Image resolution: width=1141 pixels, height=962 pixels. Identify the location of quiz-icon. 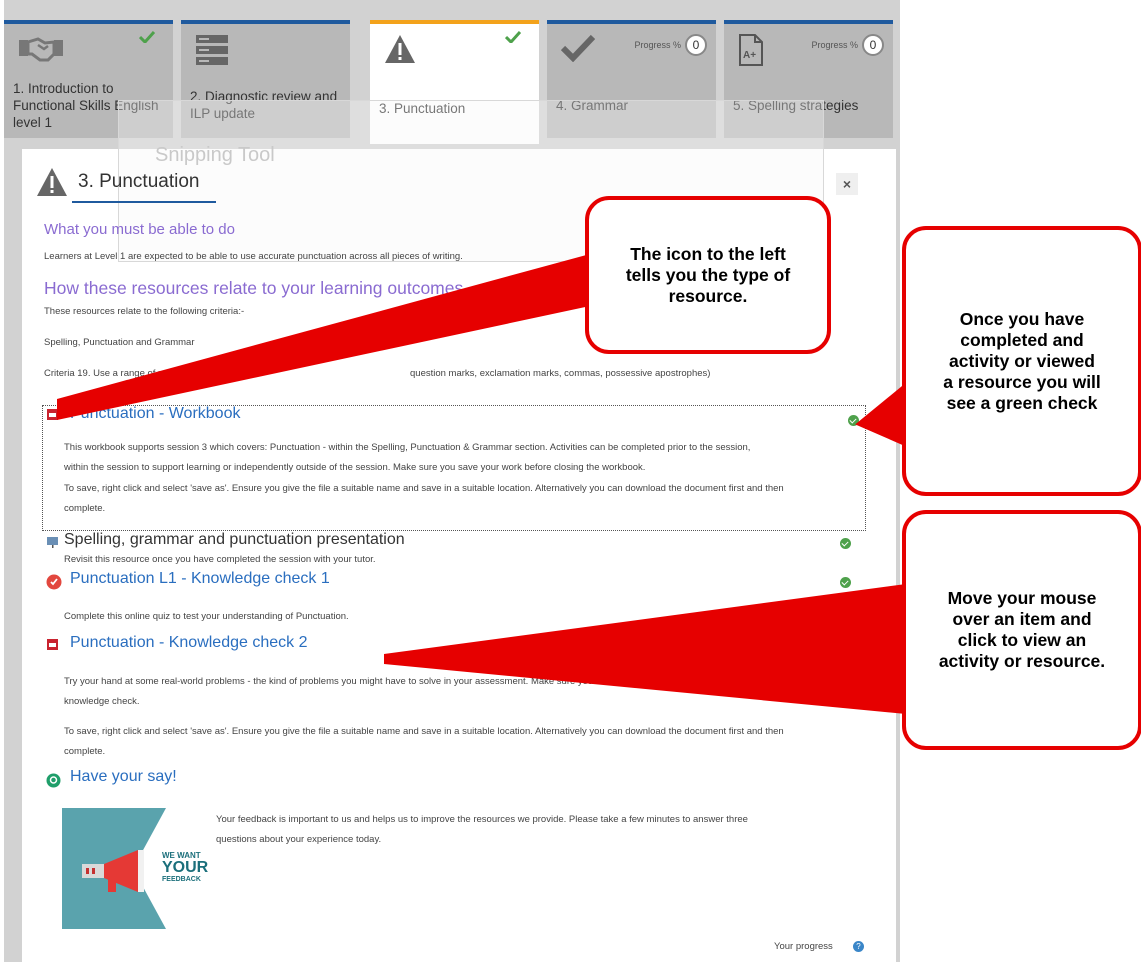
(54, 584).